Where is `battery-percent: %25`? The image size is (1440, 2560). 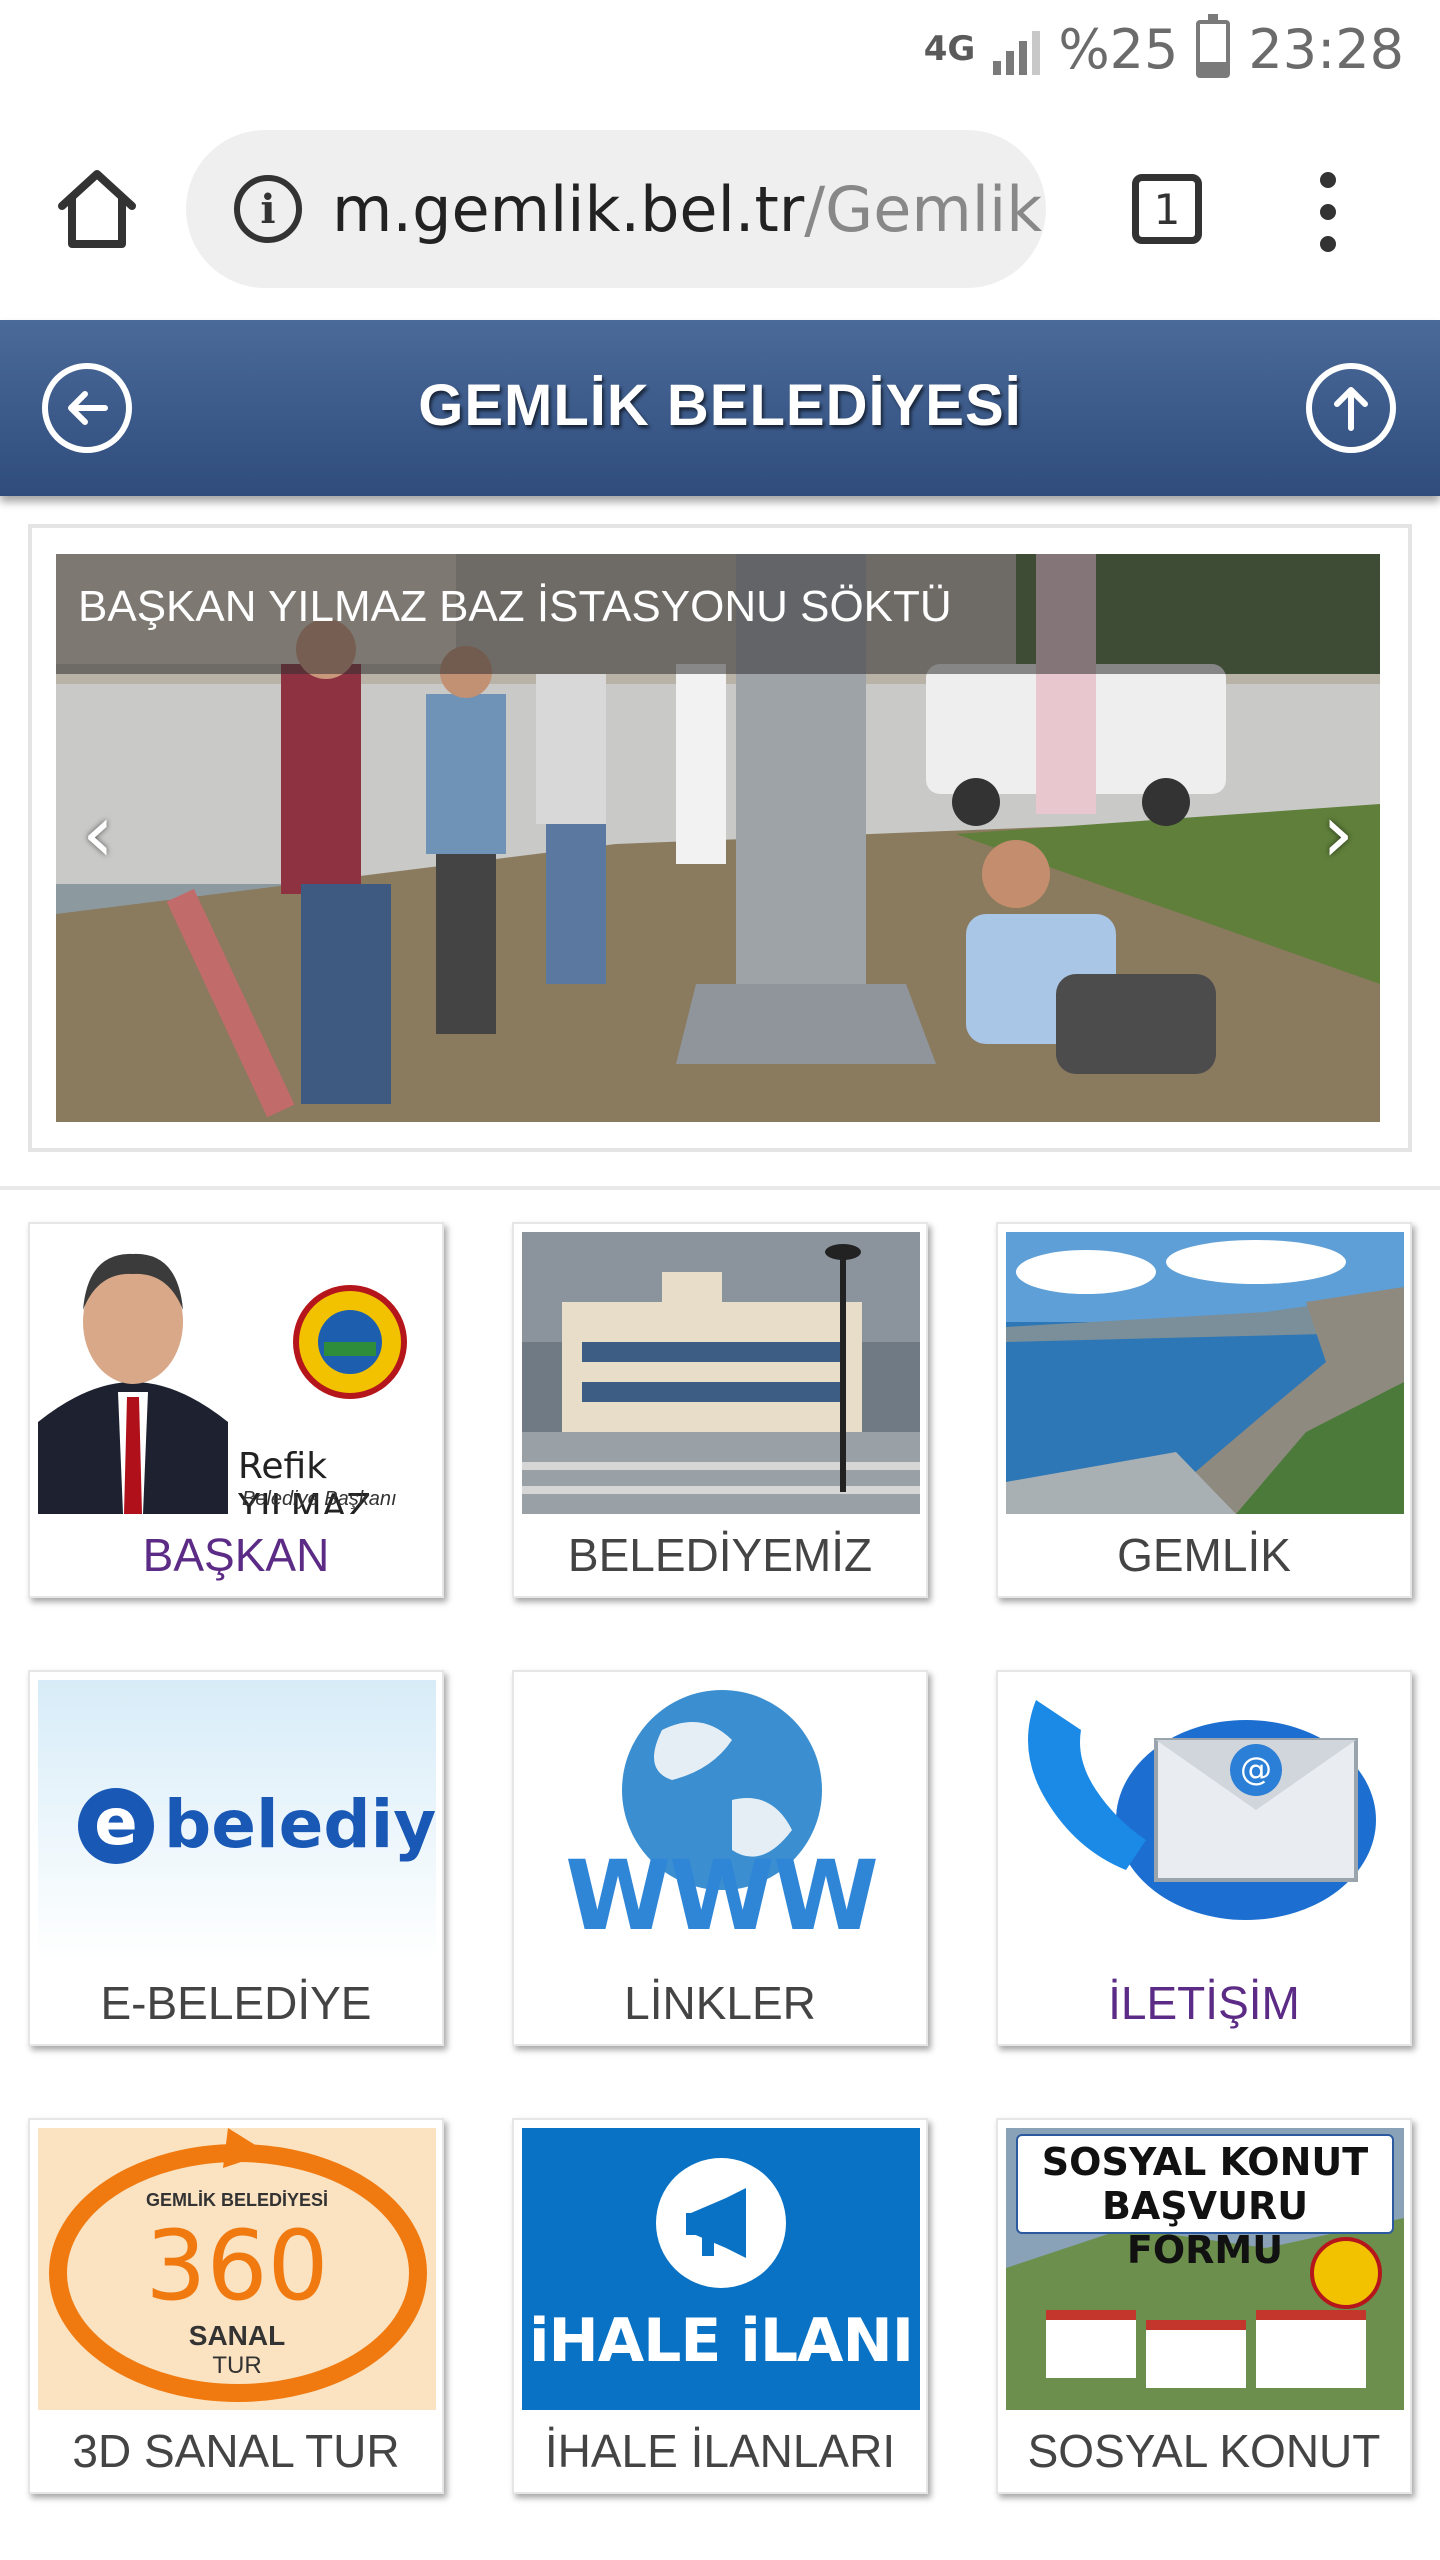
battery-percent: %25 is located at coordinates (1118, 49).